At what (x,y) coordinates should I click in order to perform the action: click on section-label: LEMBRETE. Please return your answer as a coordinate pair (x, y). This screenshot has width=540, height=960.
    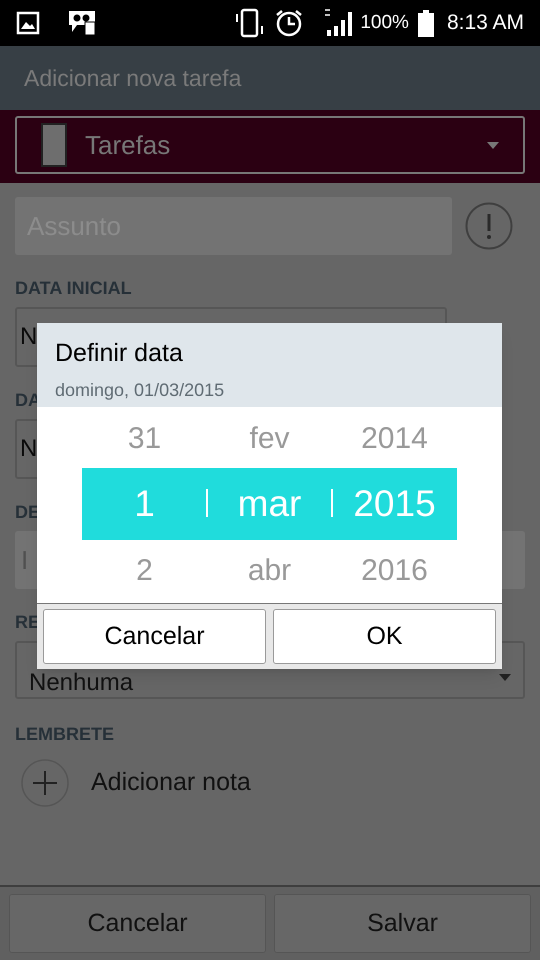
    Looking at the image, I should click on (64, 734).